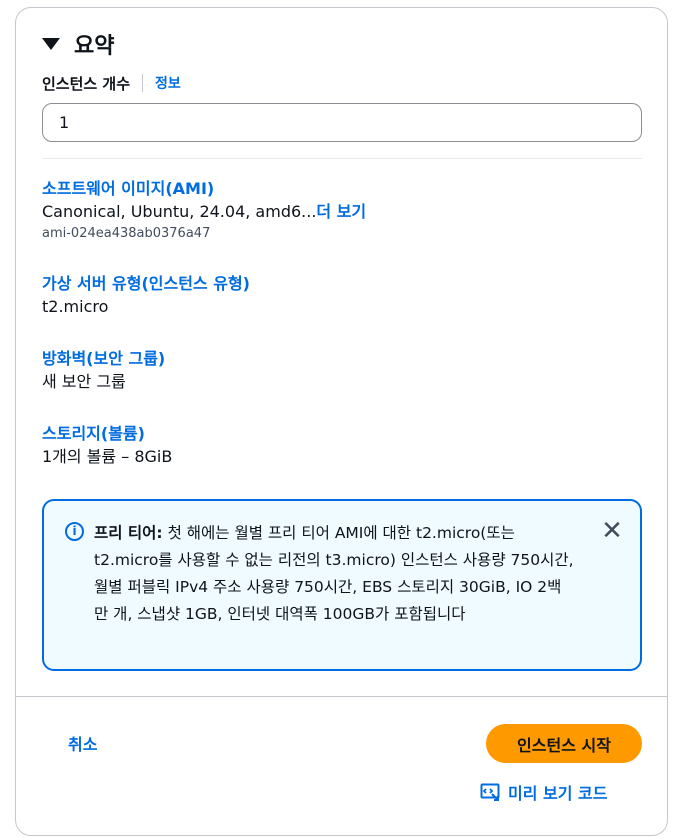  I want to click on instance-type-title-link: 가상 서버 유형(인스턴스 유형), so click(146, 284).